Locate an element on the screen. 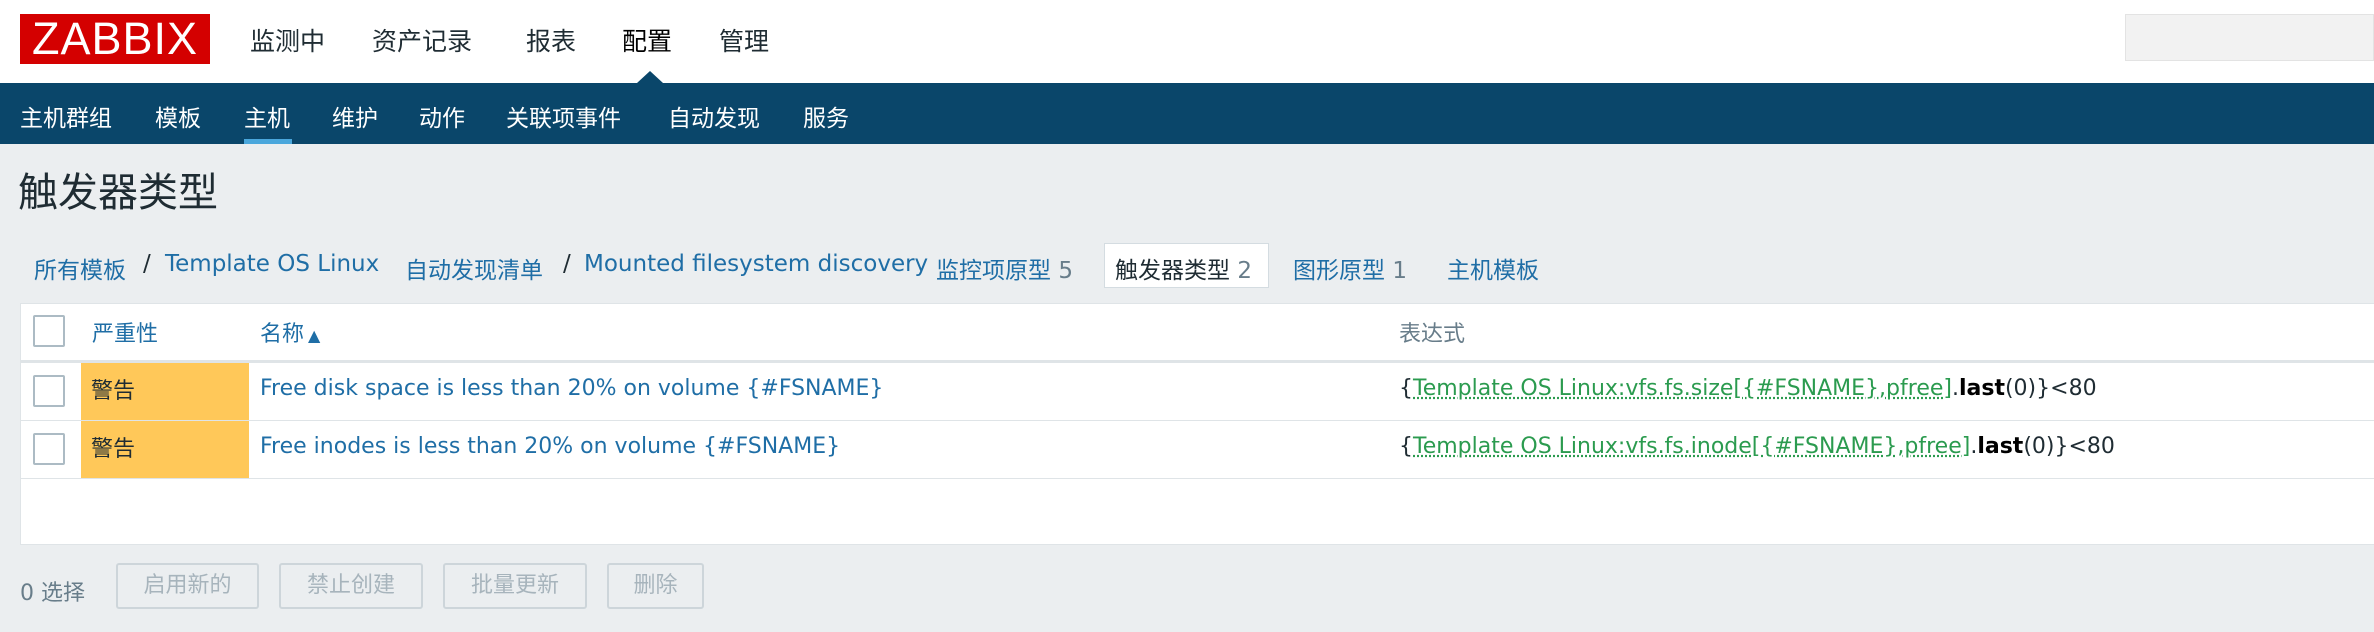 The width and height of the screenshot is (2374, 632). tab-label: 触发器类型 is located at coordinates (1172, 271).